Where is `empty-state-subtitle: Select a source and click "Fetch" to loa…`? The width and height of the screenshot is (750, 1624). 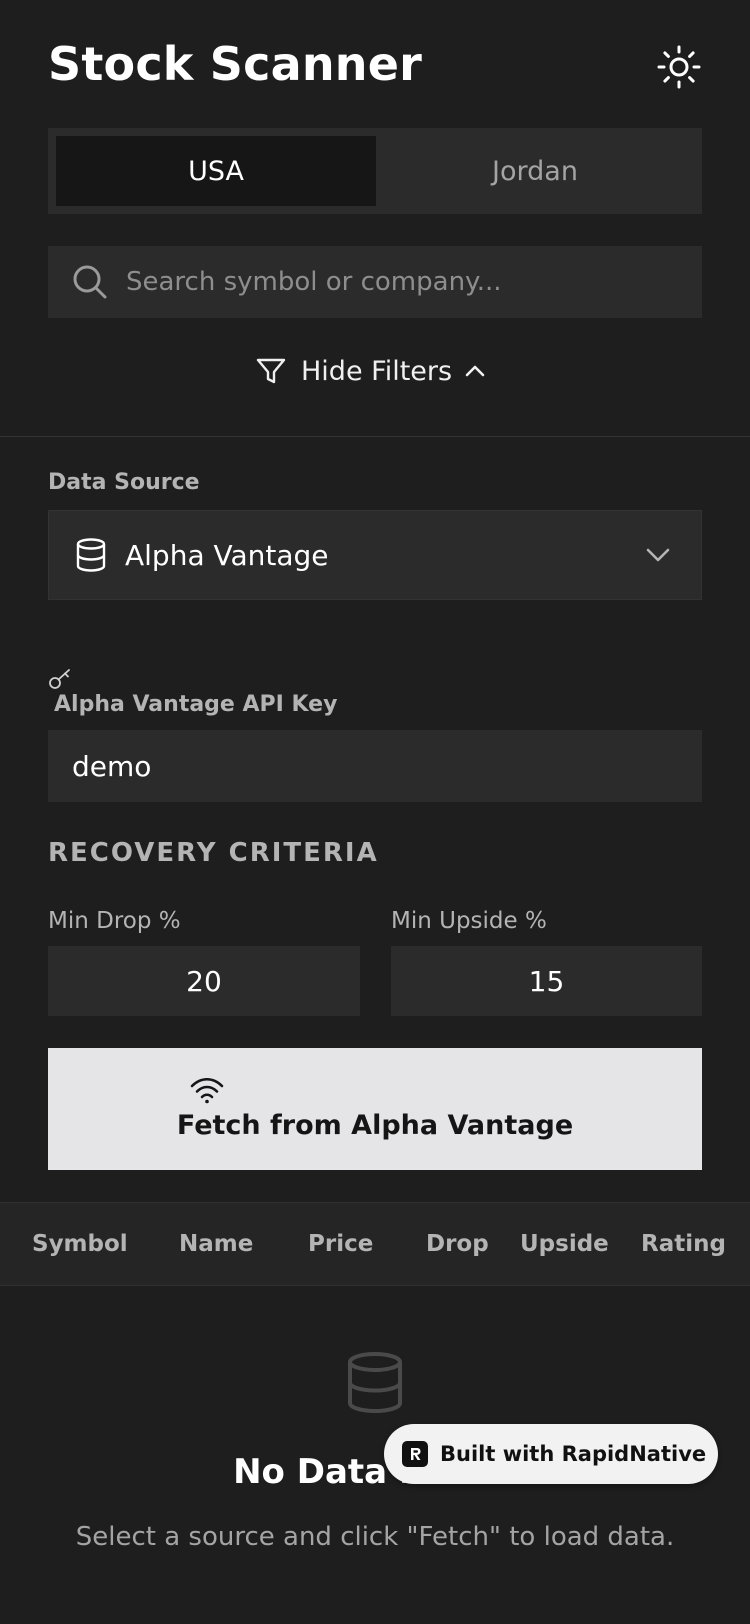
empty-state-subtitle: Select a source and click "Fetch" to loa… is located at coordinates (375, 1537).